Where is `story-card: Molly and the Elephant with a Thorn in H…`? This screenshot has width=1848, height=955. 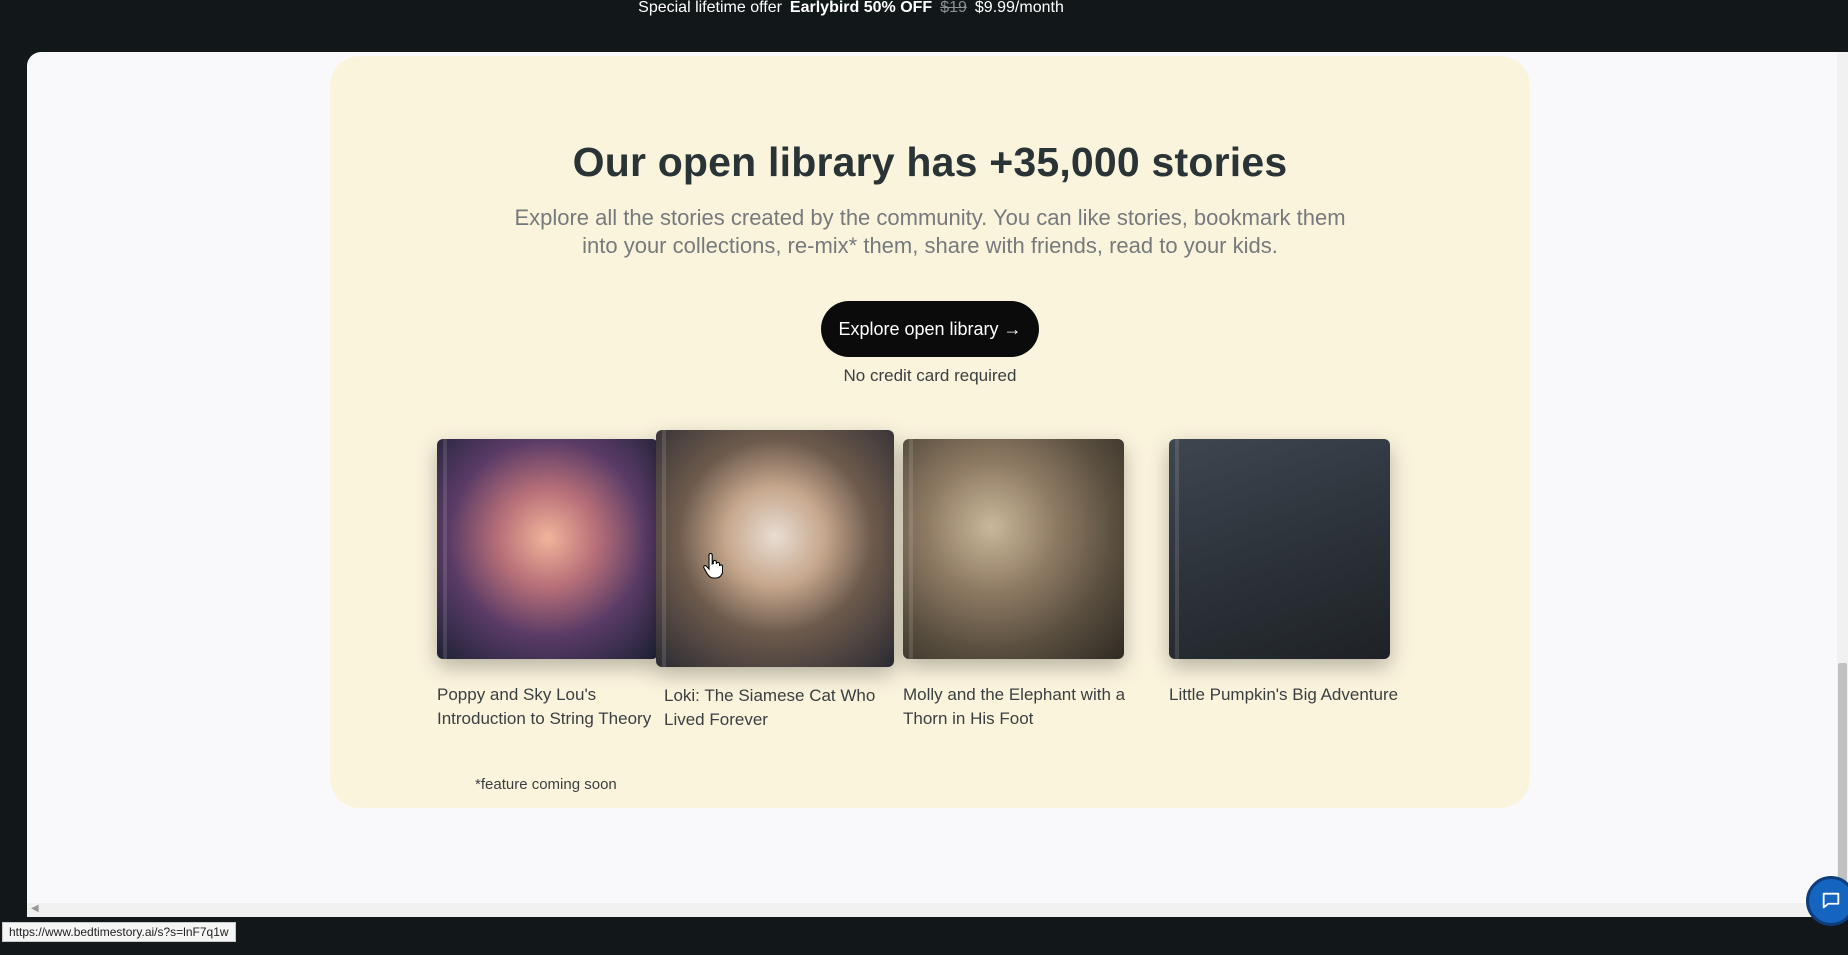 story-card: Molly and the Elephant with a Thorn in H… is located at coordinates (1018, 585).